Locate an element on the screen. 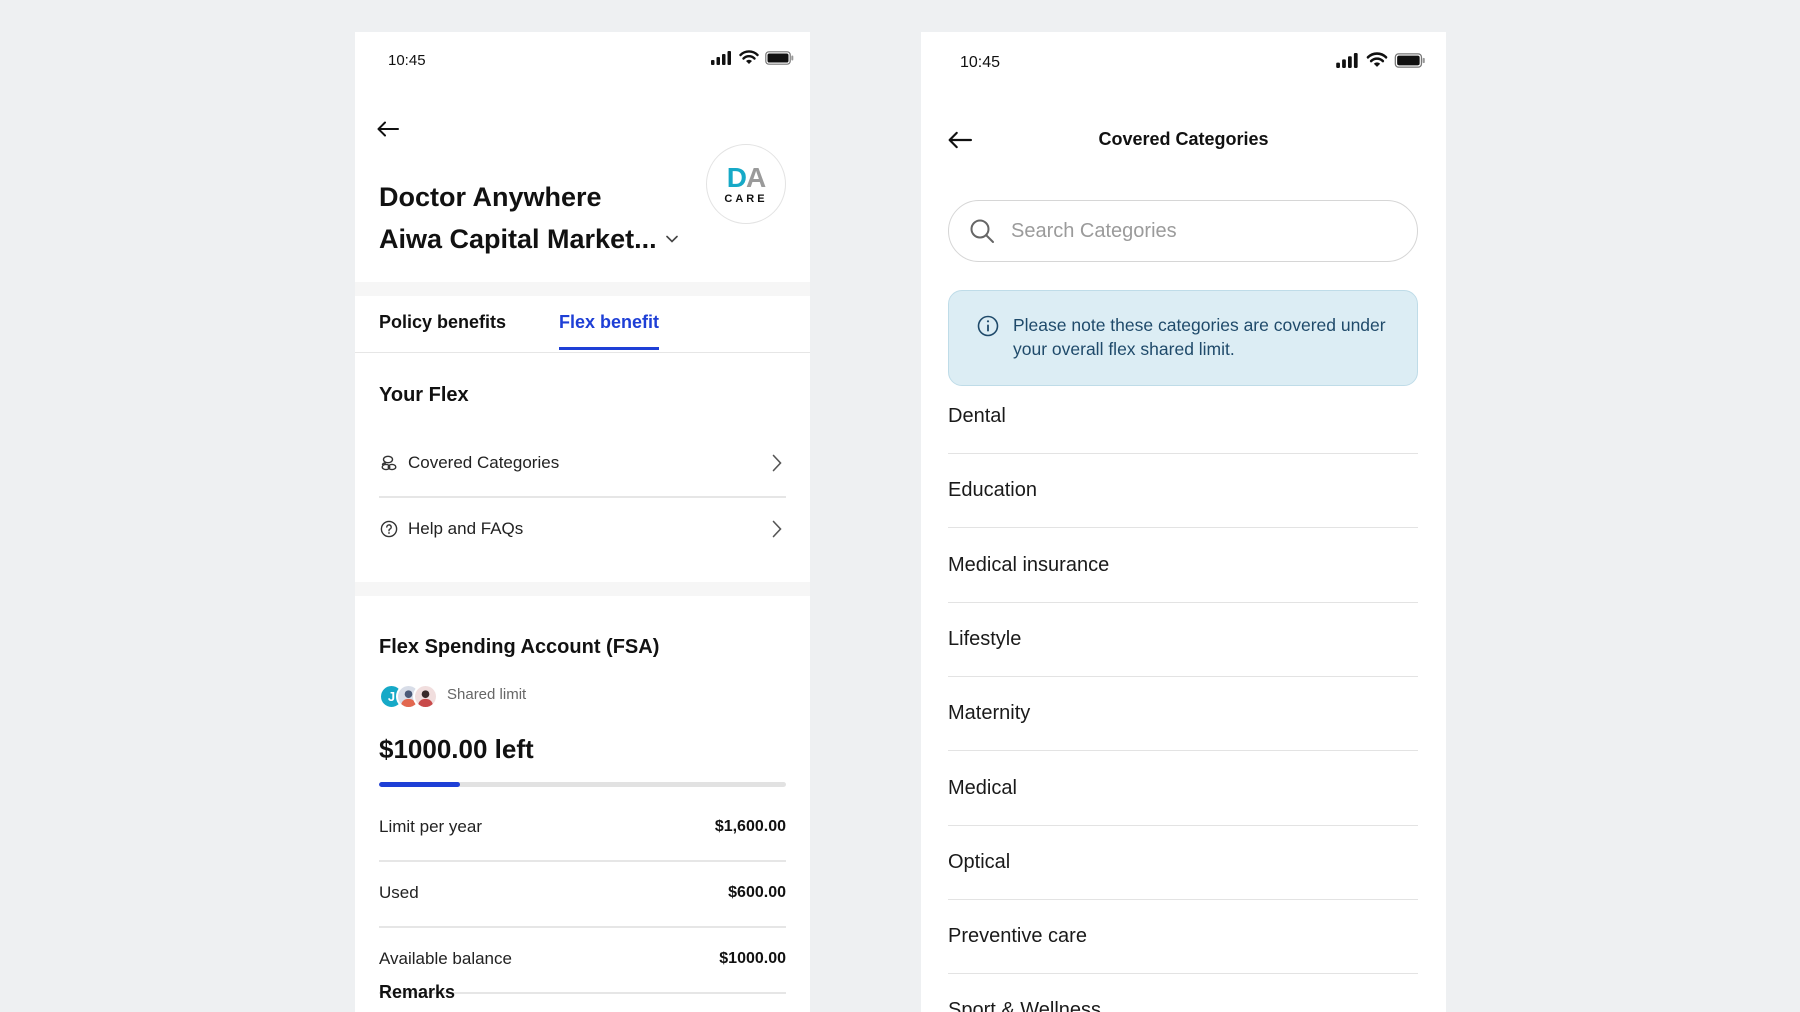 This screenshot has width=1800, height=1012. question-circle-icon is located at coordinates (389, 529).